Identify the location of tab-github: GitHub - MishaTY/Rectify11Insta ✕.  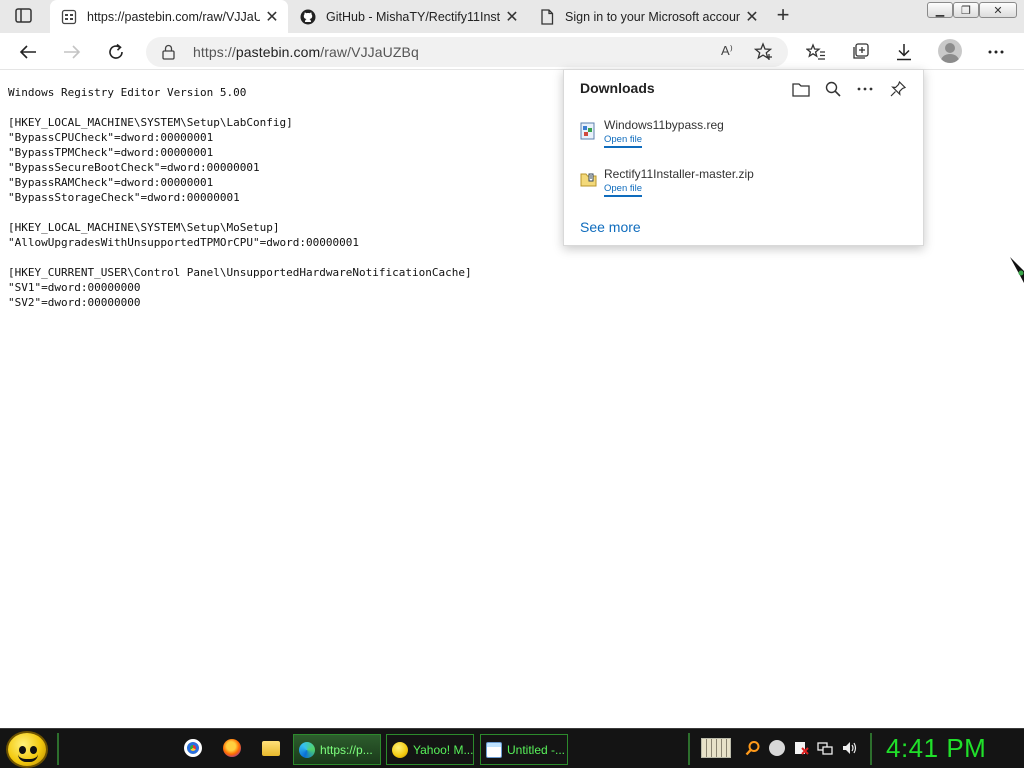
(408, 16).